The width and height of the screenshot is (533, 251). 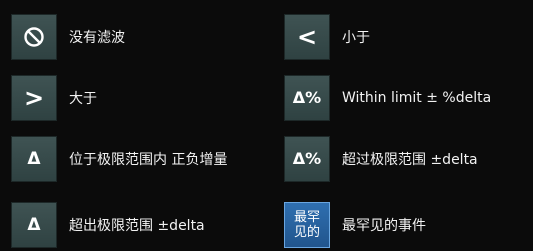 I want to click on less-than-button: <, so click(x=307, y=37).